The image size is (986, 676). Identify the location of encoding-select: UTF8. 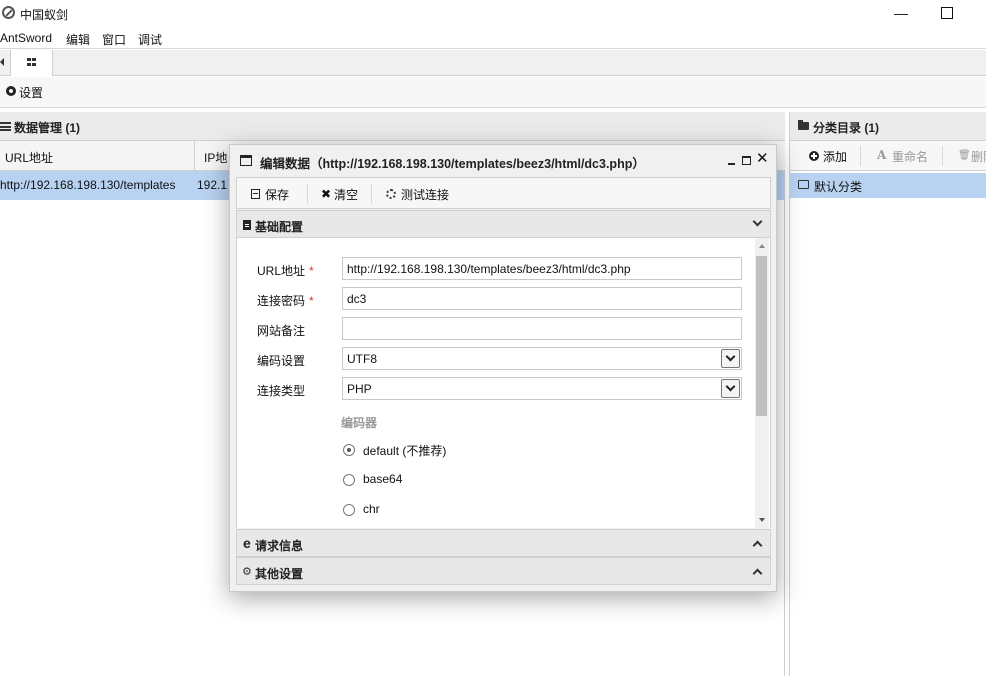
(542, 358).